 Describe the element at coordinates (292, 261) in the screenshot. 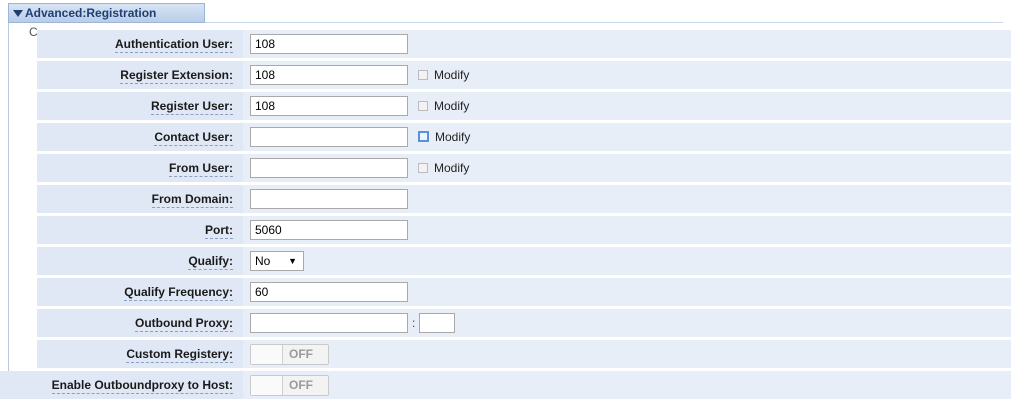

I see `dropdown-caret-icon: ▼` at that location.